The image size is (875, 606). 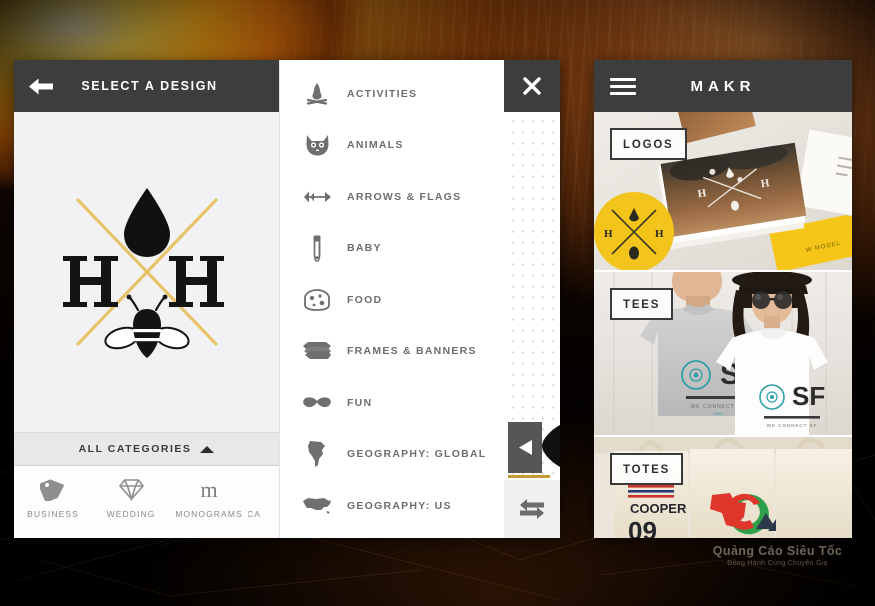 What do you see at coordinates (719, 413) in the screenshot?
I see `svg-text: 2015` at bounding box center [719, 413].